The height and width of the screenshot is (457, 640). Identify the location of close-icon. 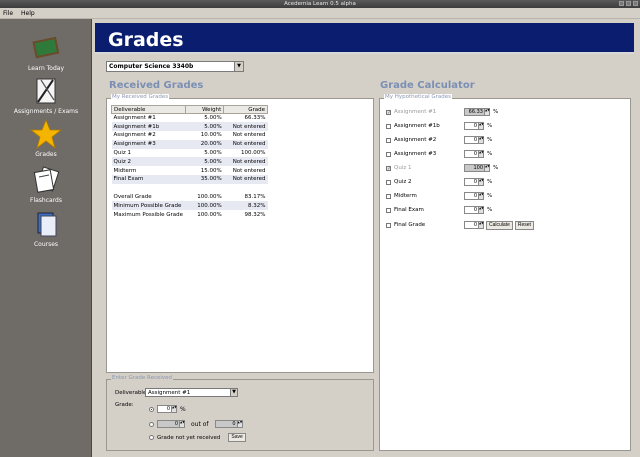
(635, 3).